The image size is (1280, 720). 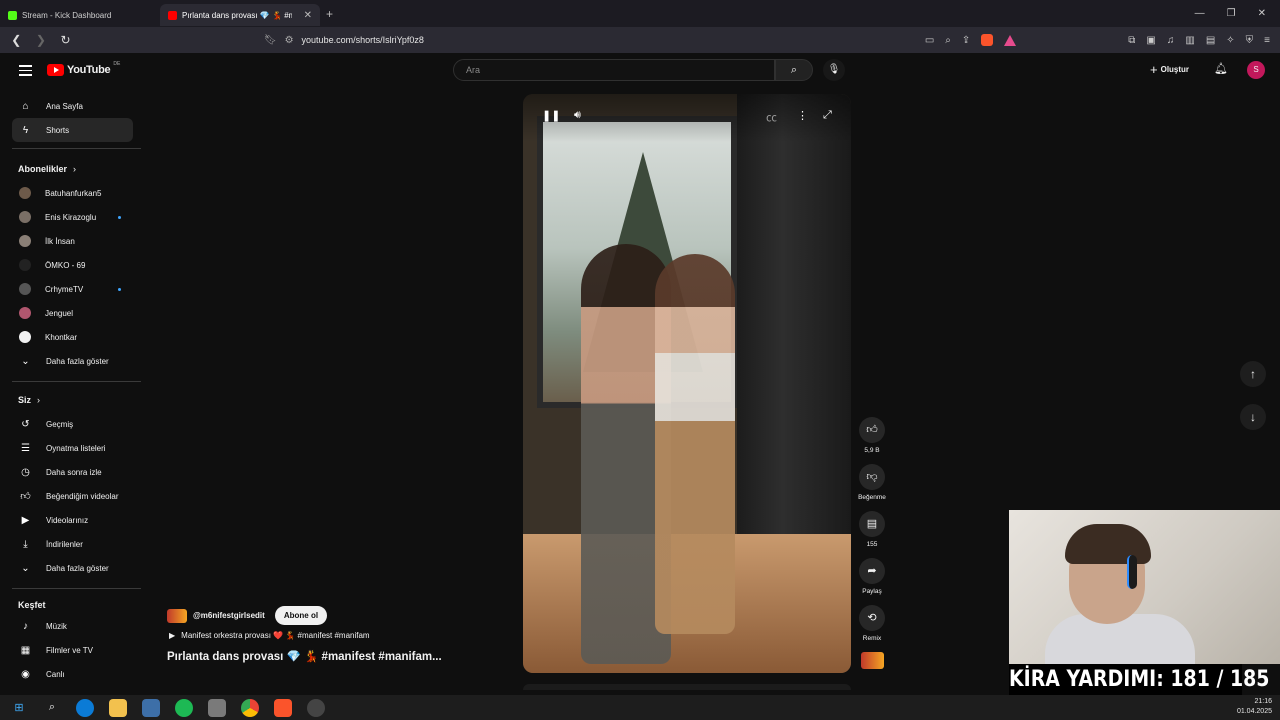 I want to click on minimize-icon: —, so click(x=1200, y=13).